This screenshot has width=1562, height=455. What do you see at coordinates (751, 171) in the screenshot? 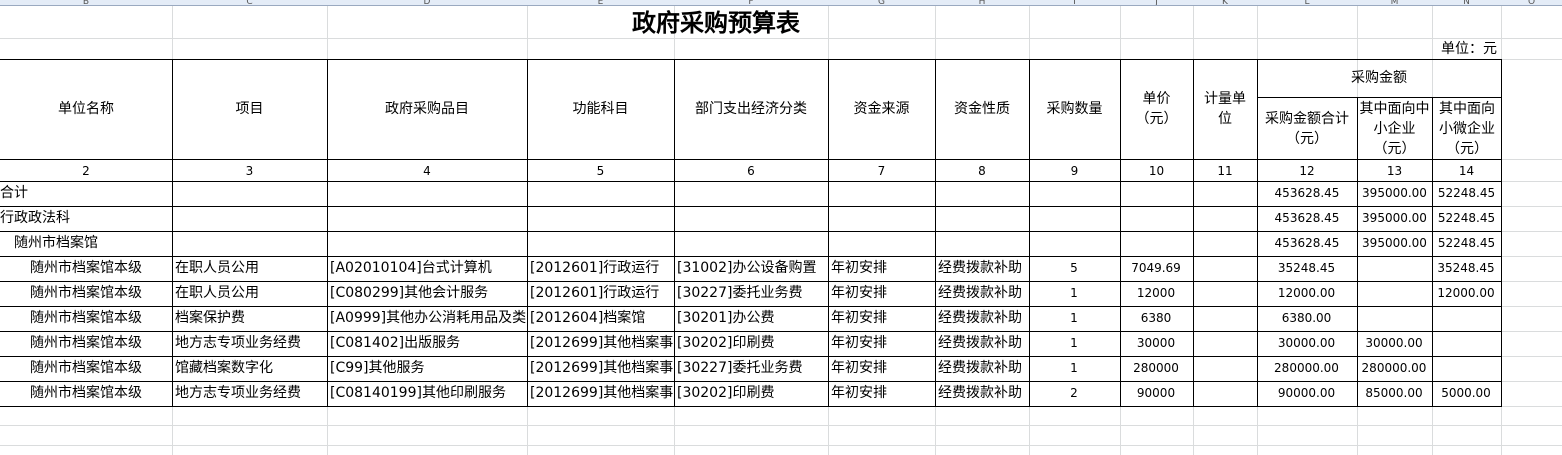
I see `column-number: 6` at bounding box center [751, 171].